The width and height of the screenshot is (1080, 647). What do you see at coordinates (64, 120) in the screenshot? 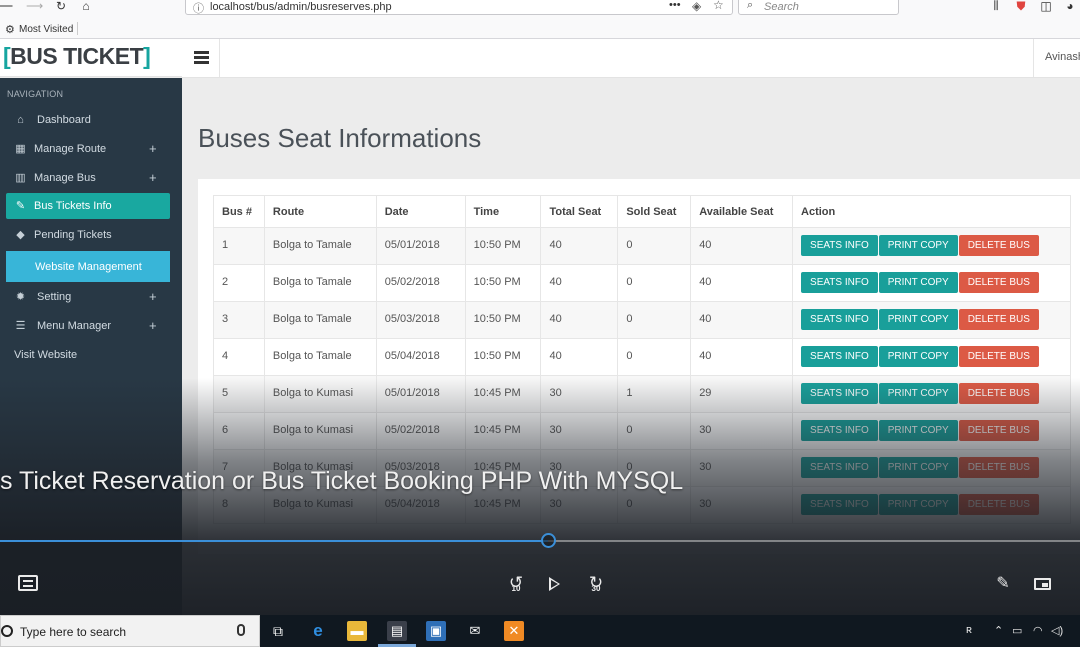
I see `sidebar-item-label: Dashboard` at bounding box center [64, 120].